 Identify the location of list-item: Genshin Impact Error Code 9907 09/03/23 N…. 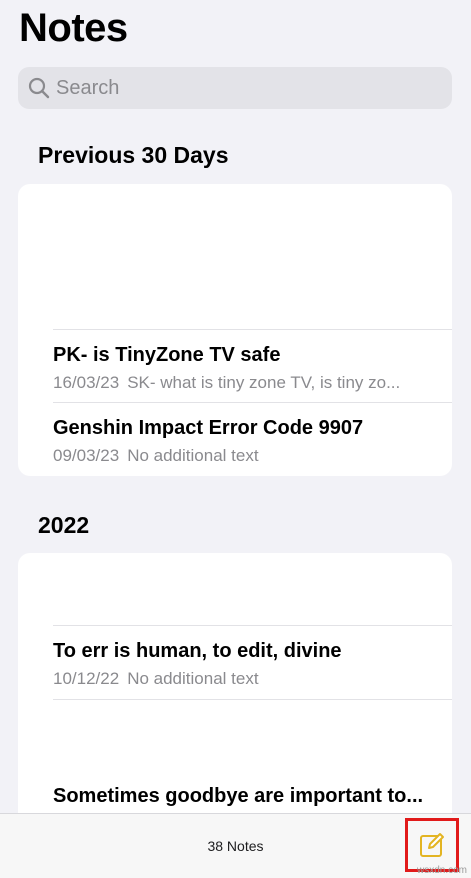
(252, 439).